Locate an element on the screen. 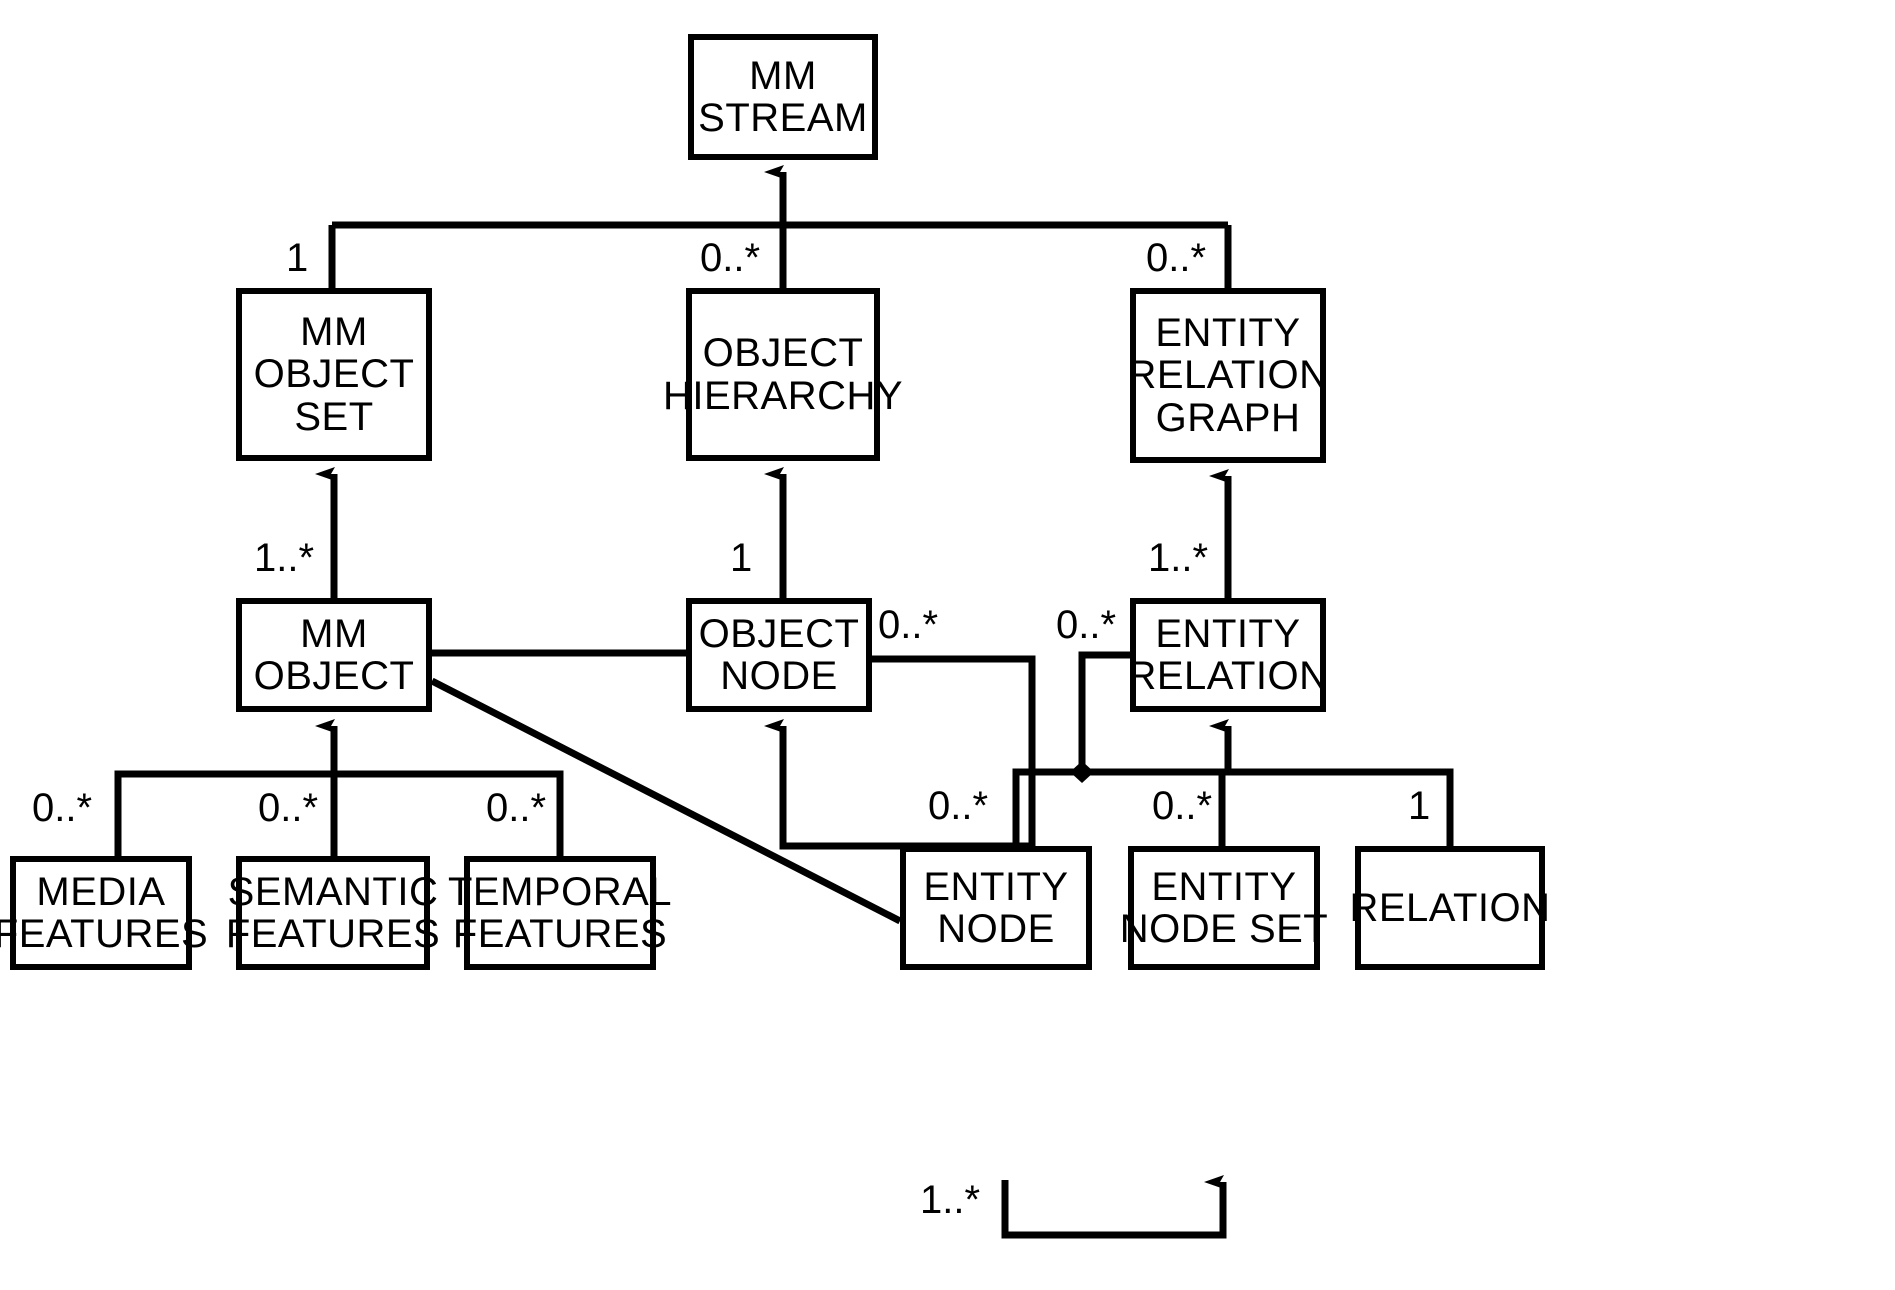  multiplicity-label-mult-media-features: 0..* is located at coordinates (62, 808).